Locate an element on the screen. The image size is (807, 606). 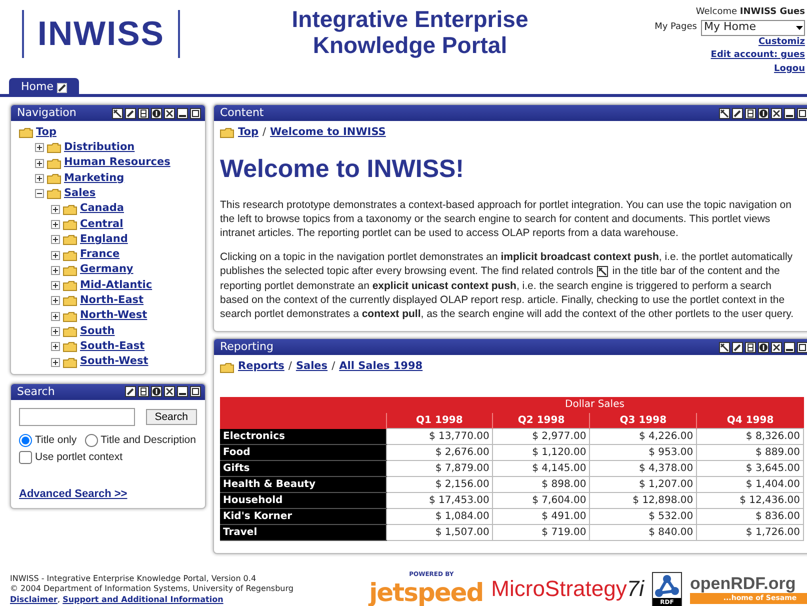
table-cell: $ 12,898.00 is located at coordinates (643, 500).